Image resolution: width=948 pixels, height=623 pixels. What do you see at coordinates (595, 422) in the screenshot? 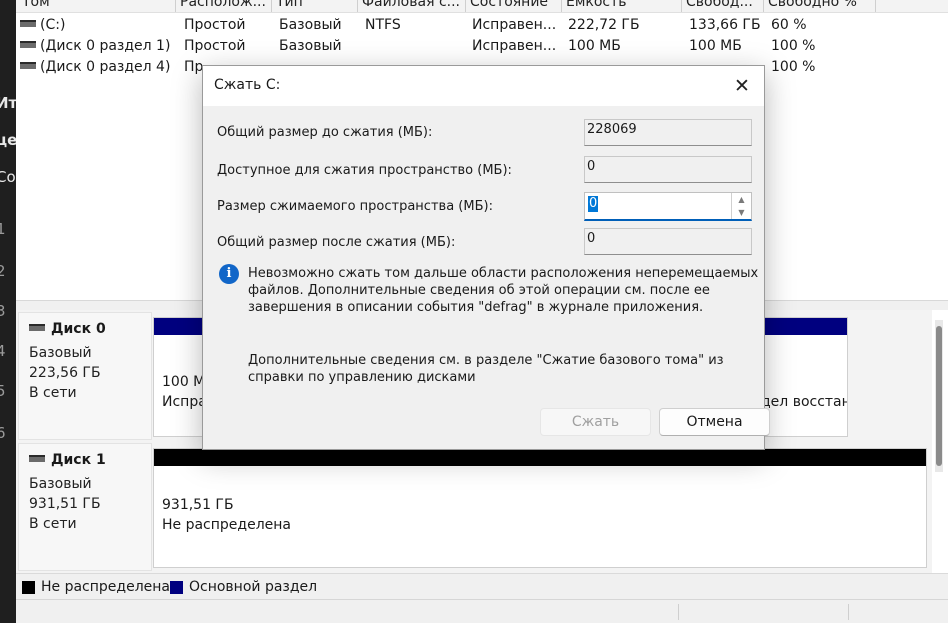
I see `shrink-button: Сжать` at bounding box center [595, 422].